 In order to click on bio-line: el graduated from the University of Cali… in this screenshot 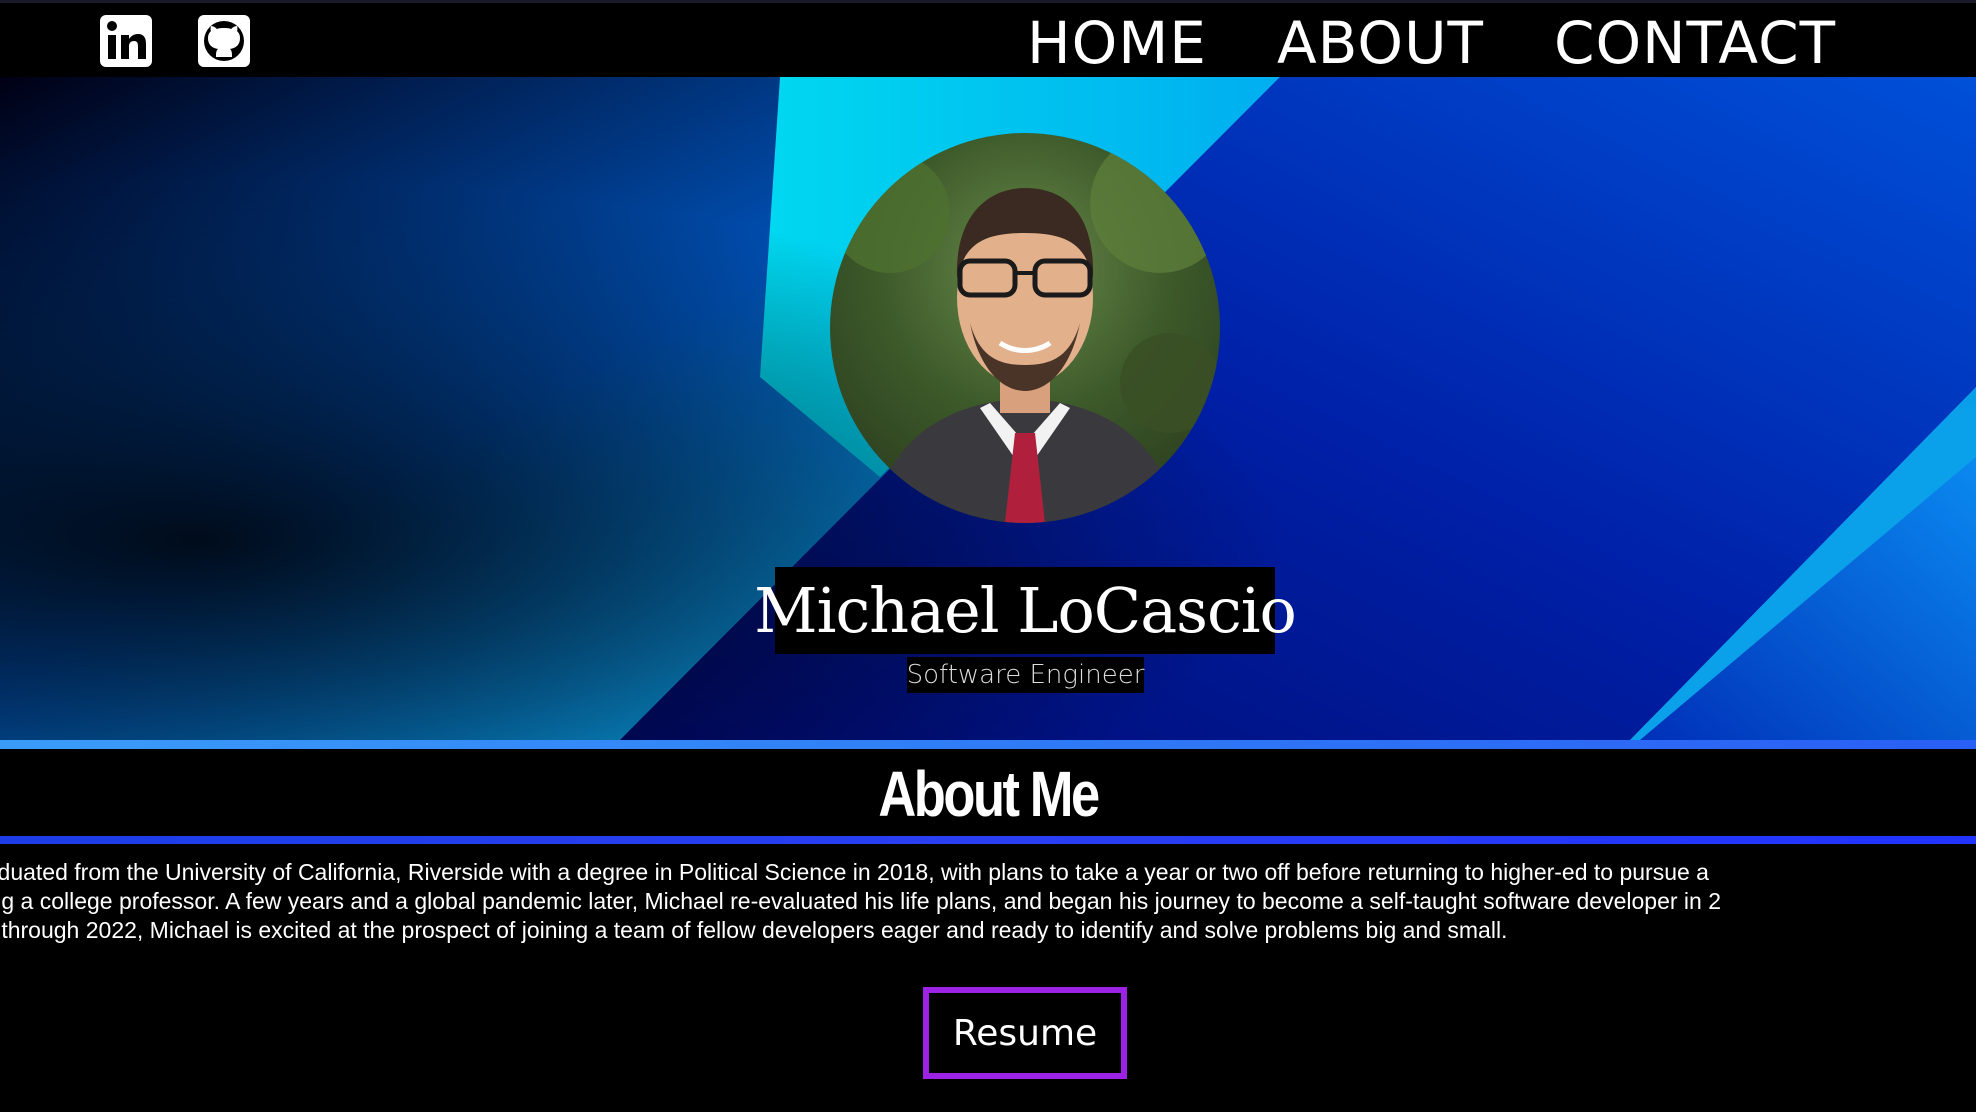, I will do `click(854, 872)`.